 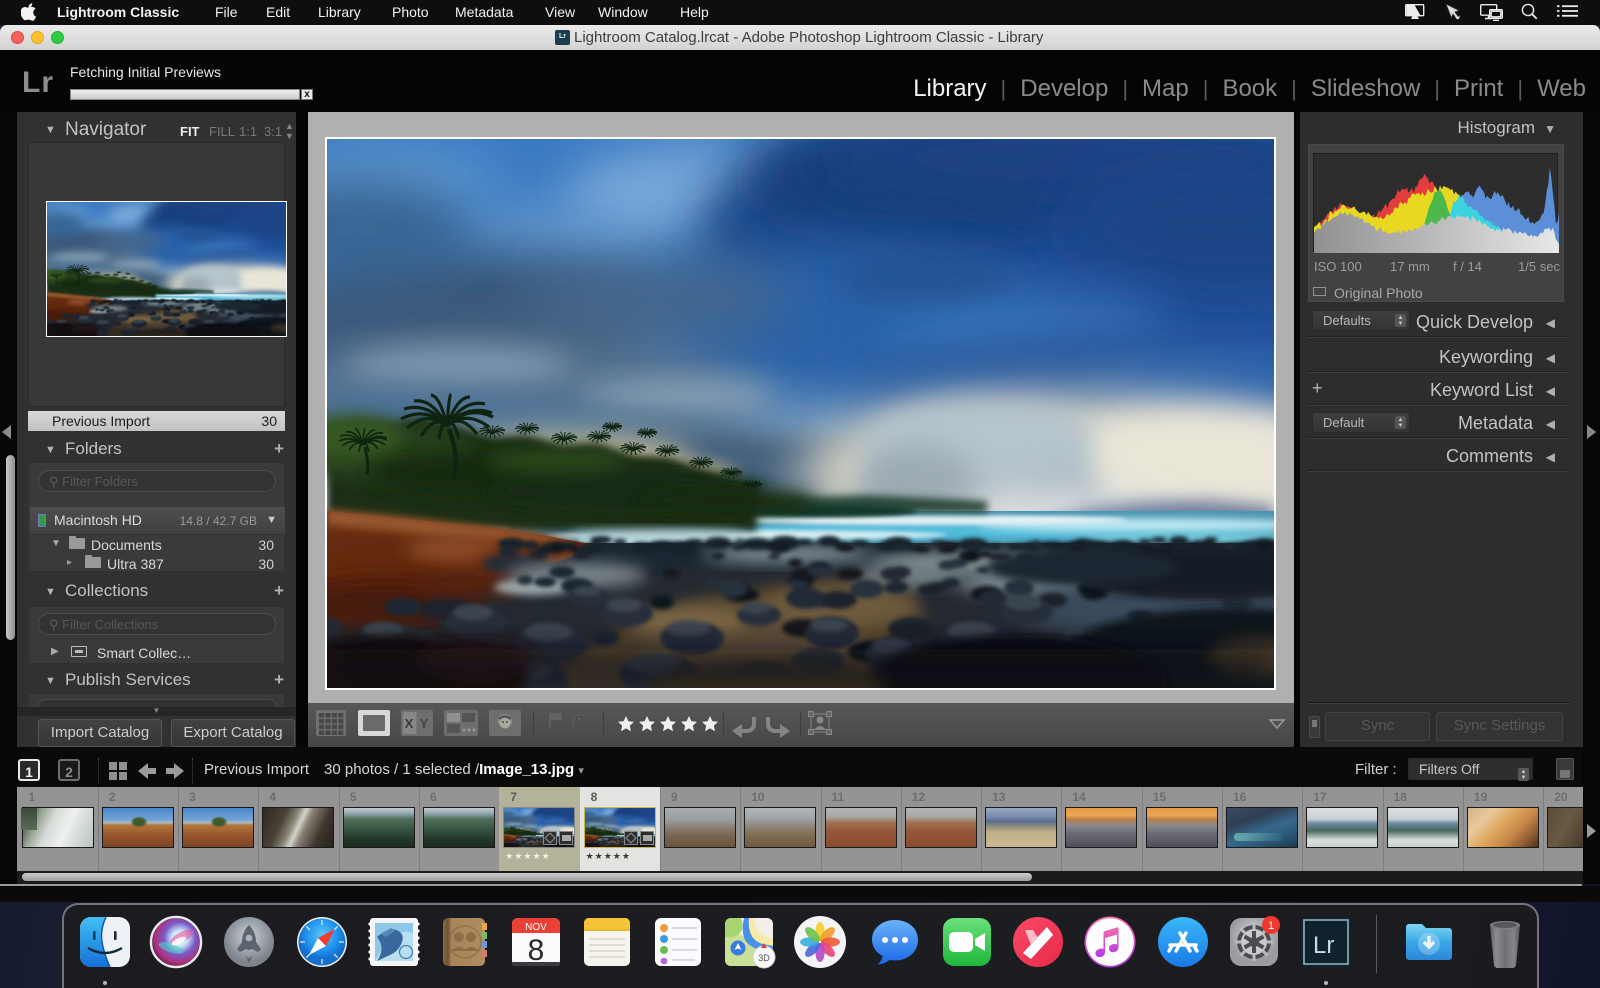 What do you see at coordinates (579, 720) in the screenshot?
I see `svg-text: x` at bounding box center [579, 720].